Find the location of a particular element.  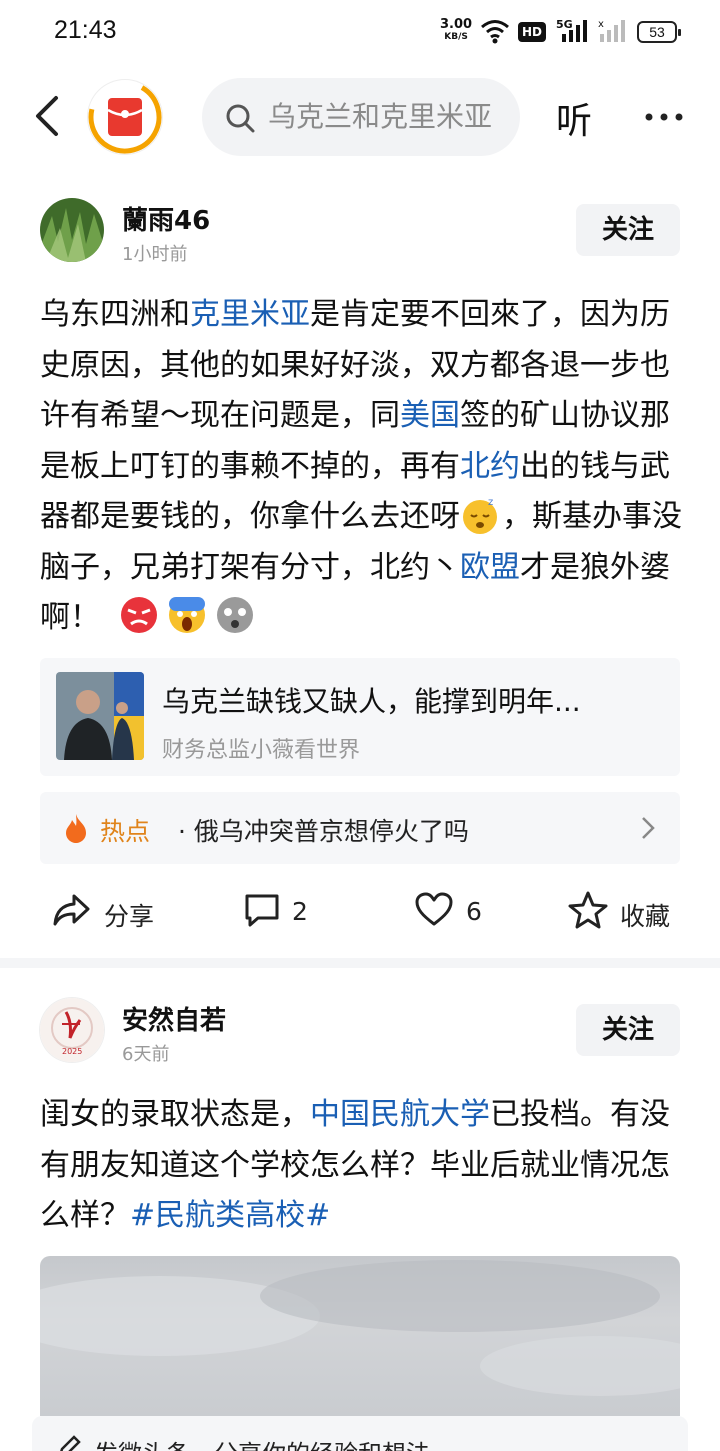

post-time: 1小时前 is located at coordinates (155, 254).